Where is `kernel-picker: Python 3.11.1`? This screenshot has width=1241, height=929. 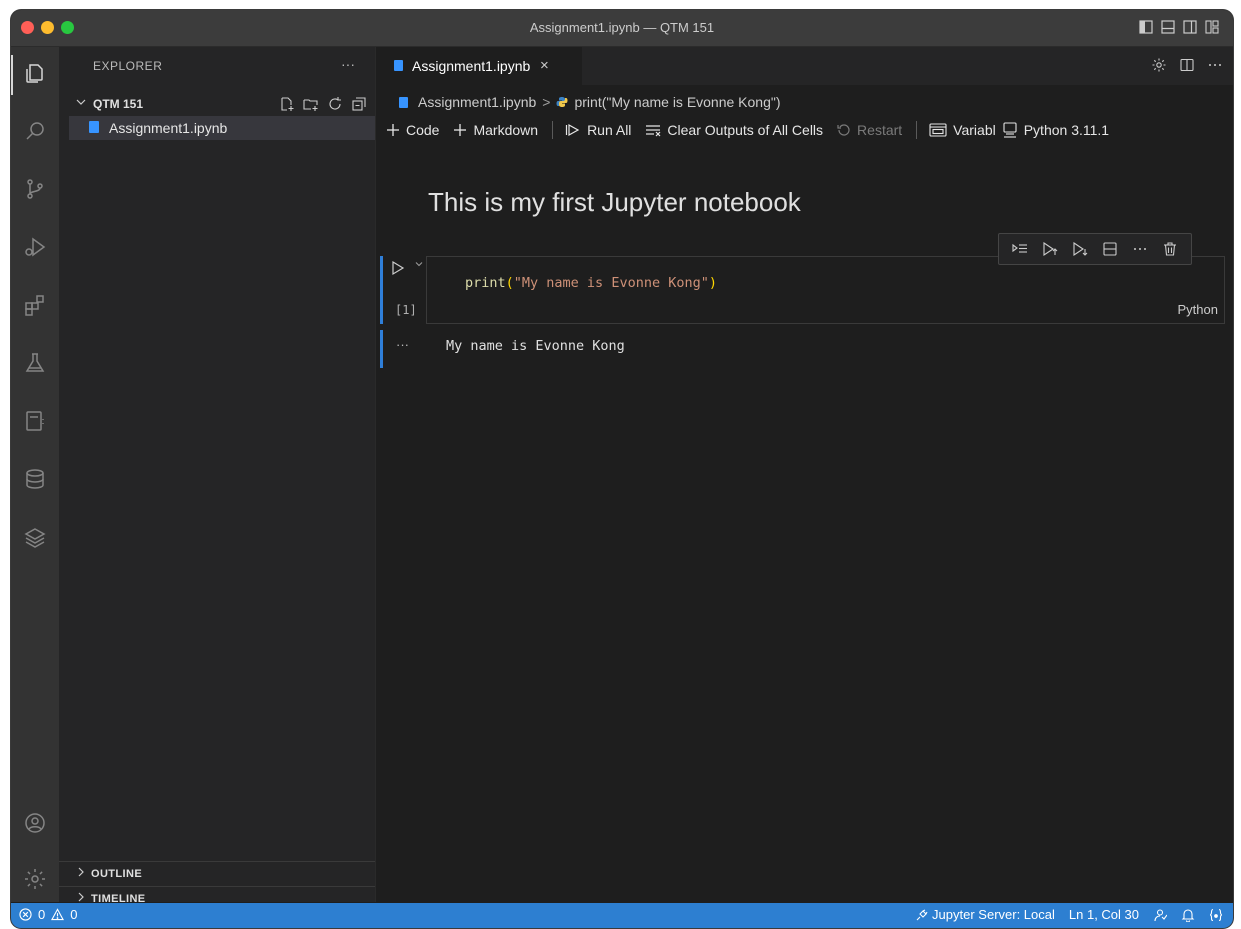 kernel-picker: Python 3.11.1 is located at coordinates (1055, 130).